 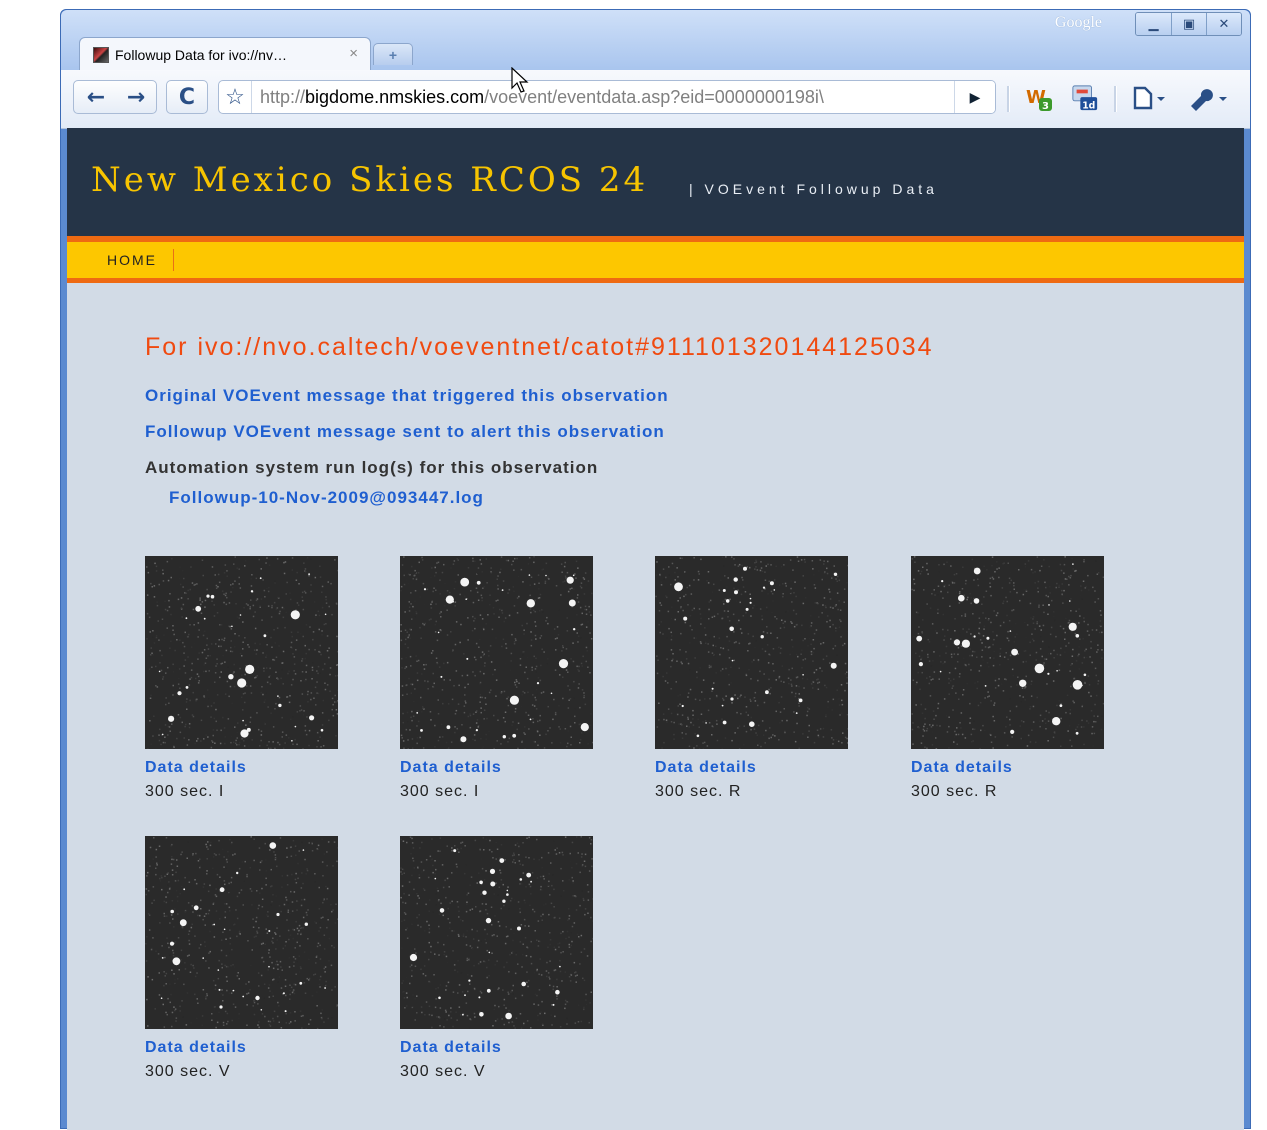 I want to click on plus-icon: +, so click(x=393, y=55).